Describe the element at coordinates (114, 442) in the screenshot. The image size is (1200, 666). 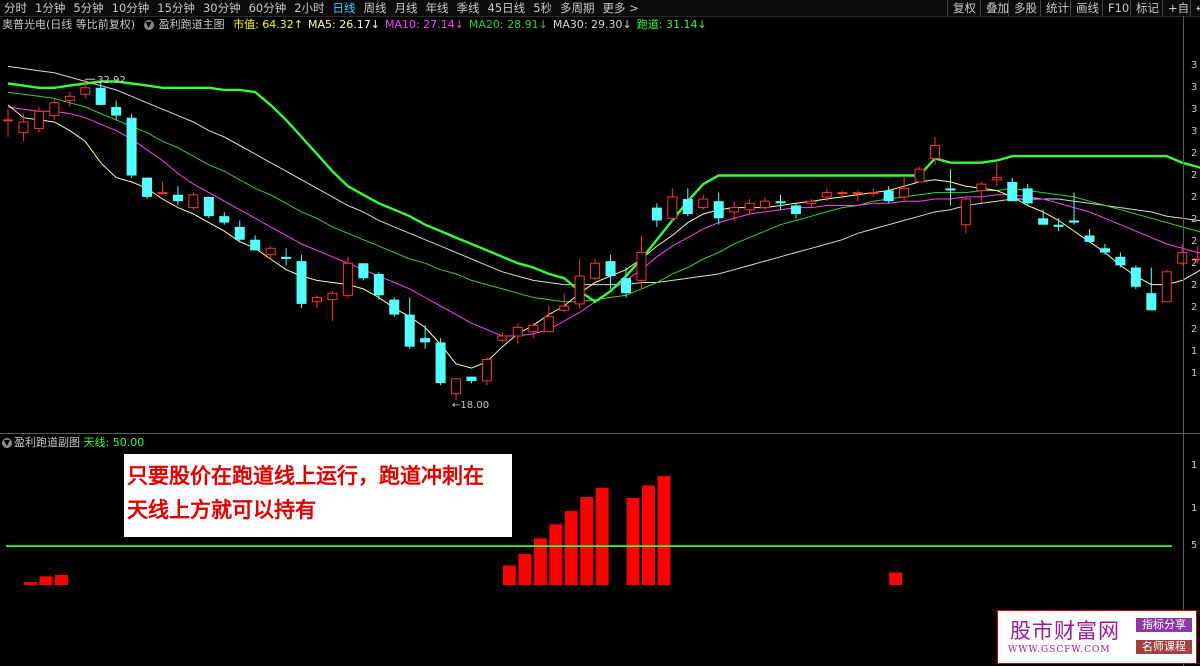
I see `antenna-value: 天线: 50.00` at that location.